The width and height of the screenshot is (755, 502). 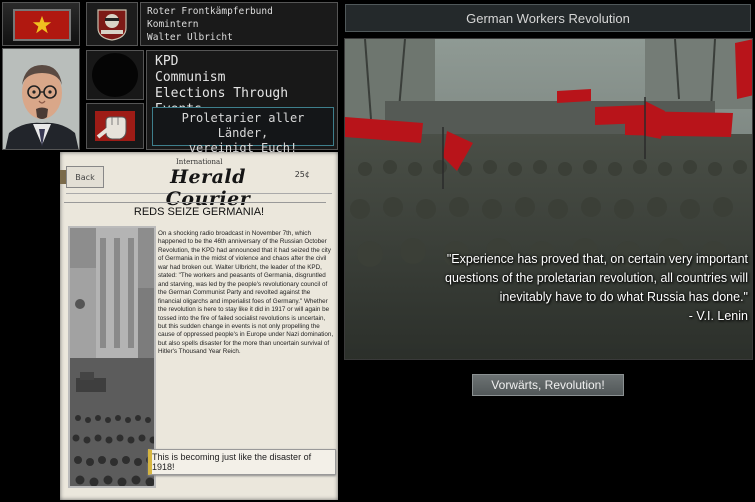 I want to click on back-button: Back, so click(x=85, y=177).